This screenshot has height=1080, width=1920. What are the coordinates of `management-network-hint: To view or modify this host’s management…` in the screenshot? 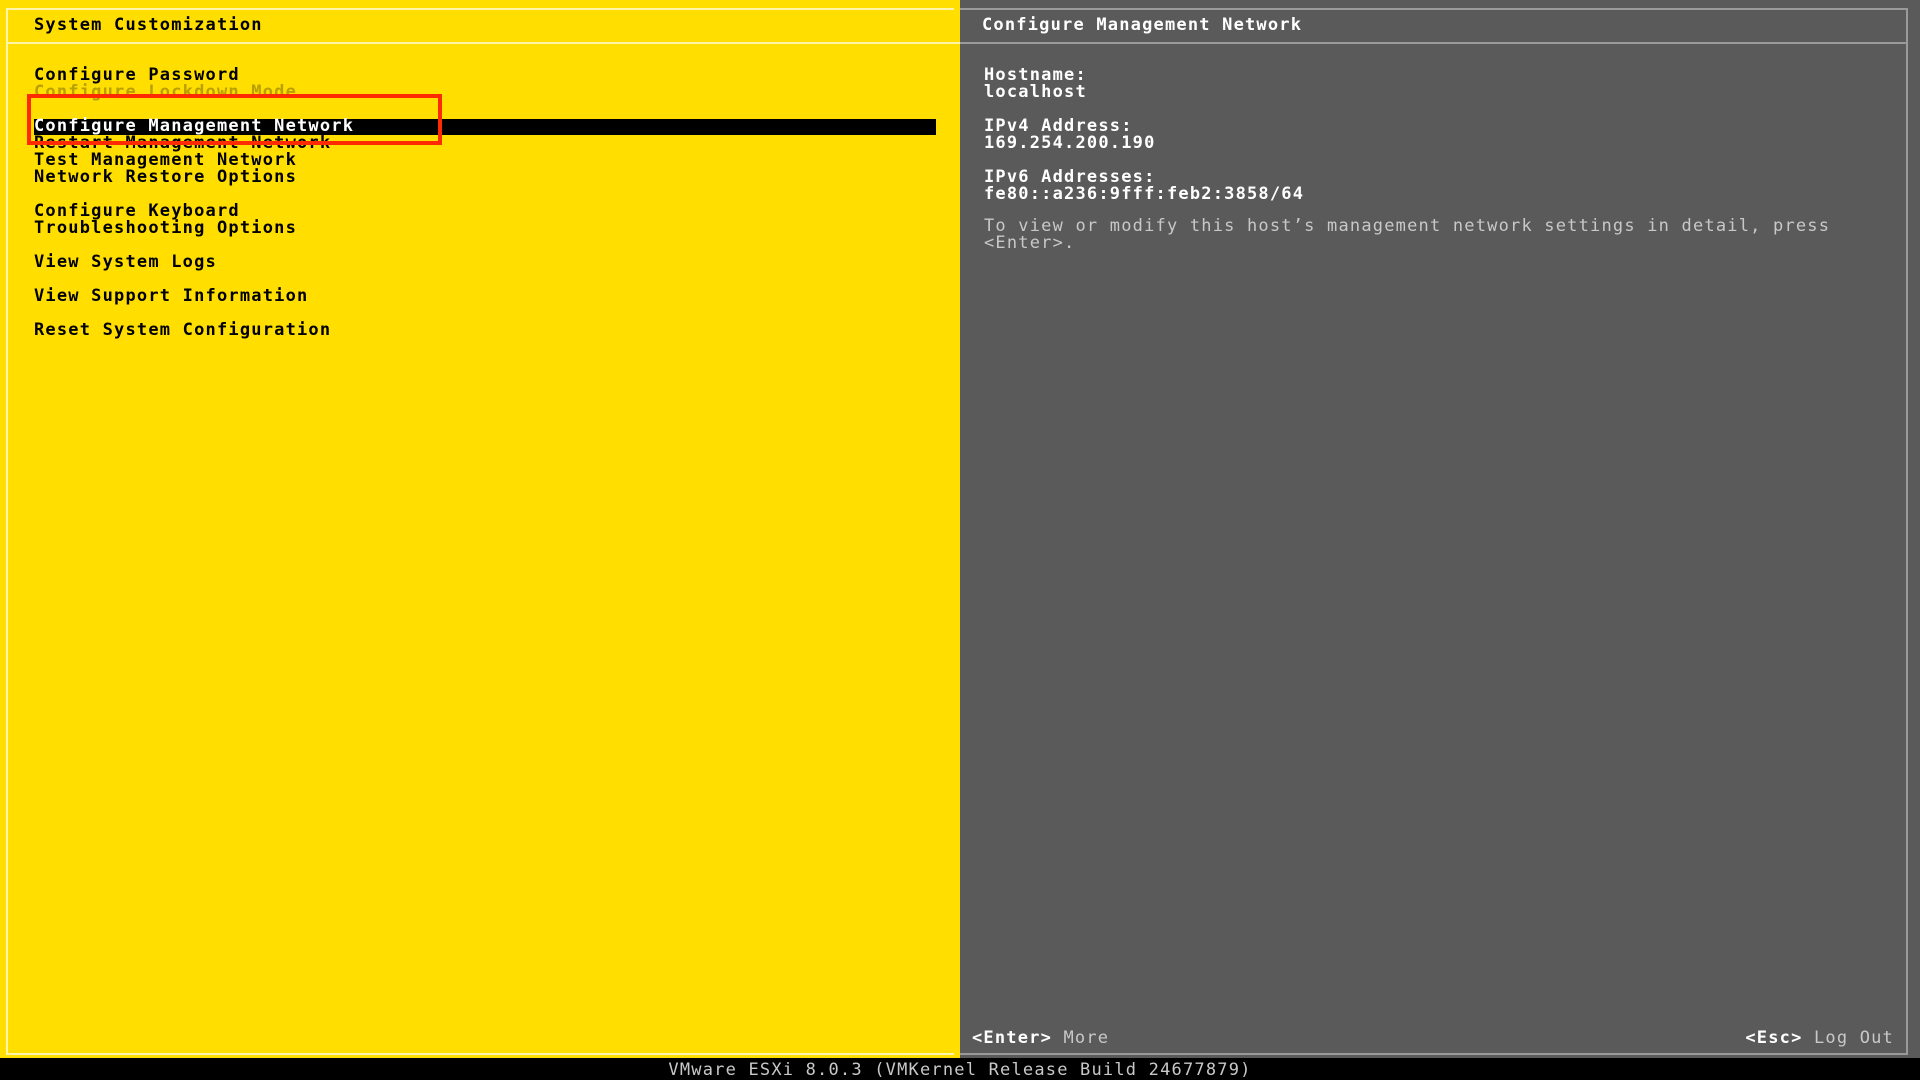 It's located at (1407, 234).